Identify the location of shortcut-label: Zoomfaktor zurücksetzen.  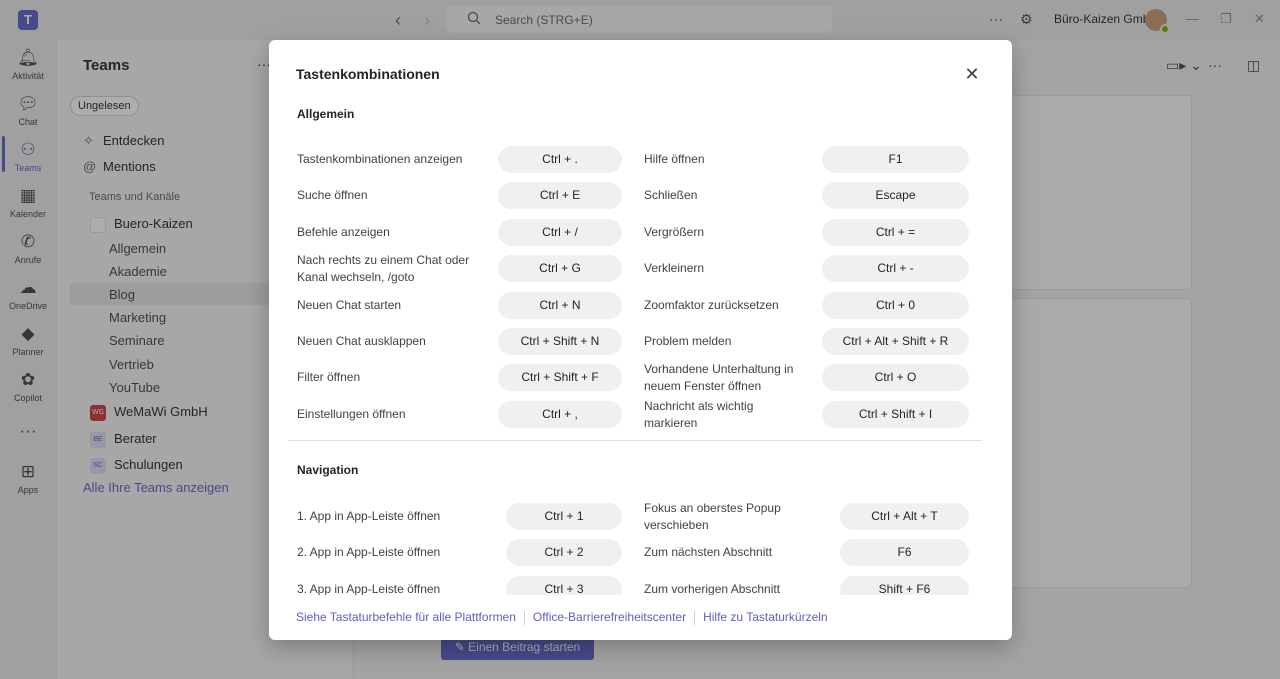
(711, 305).